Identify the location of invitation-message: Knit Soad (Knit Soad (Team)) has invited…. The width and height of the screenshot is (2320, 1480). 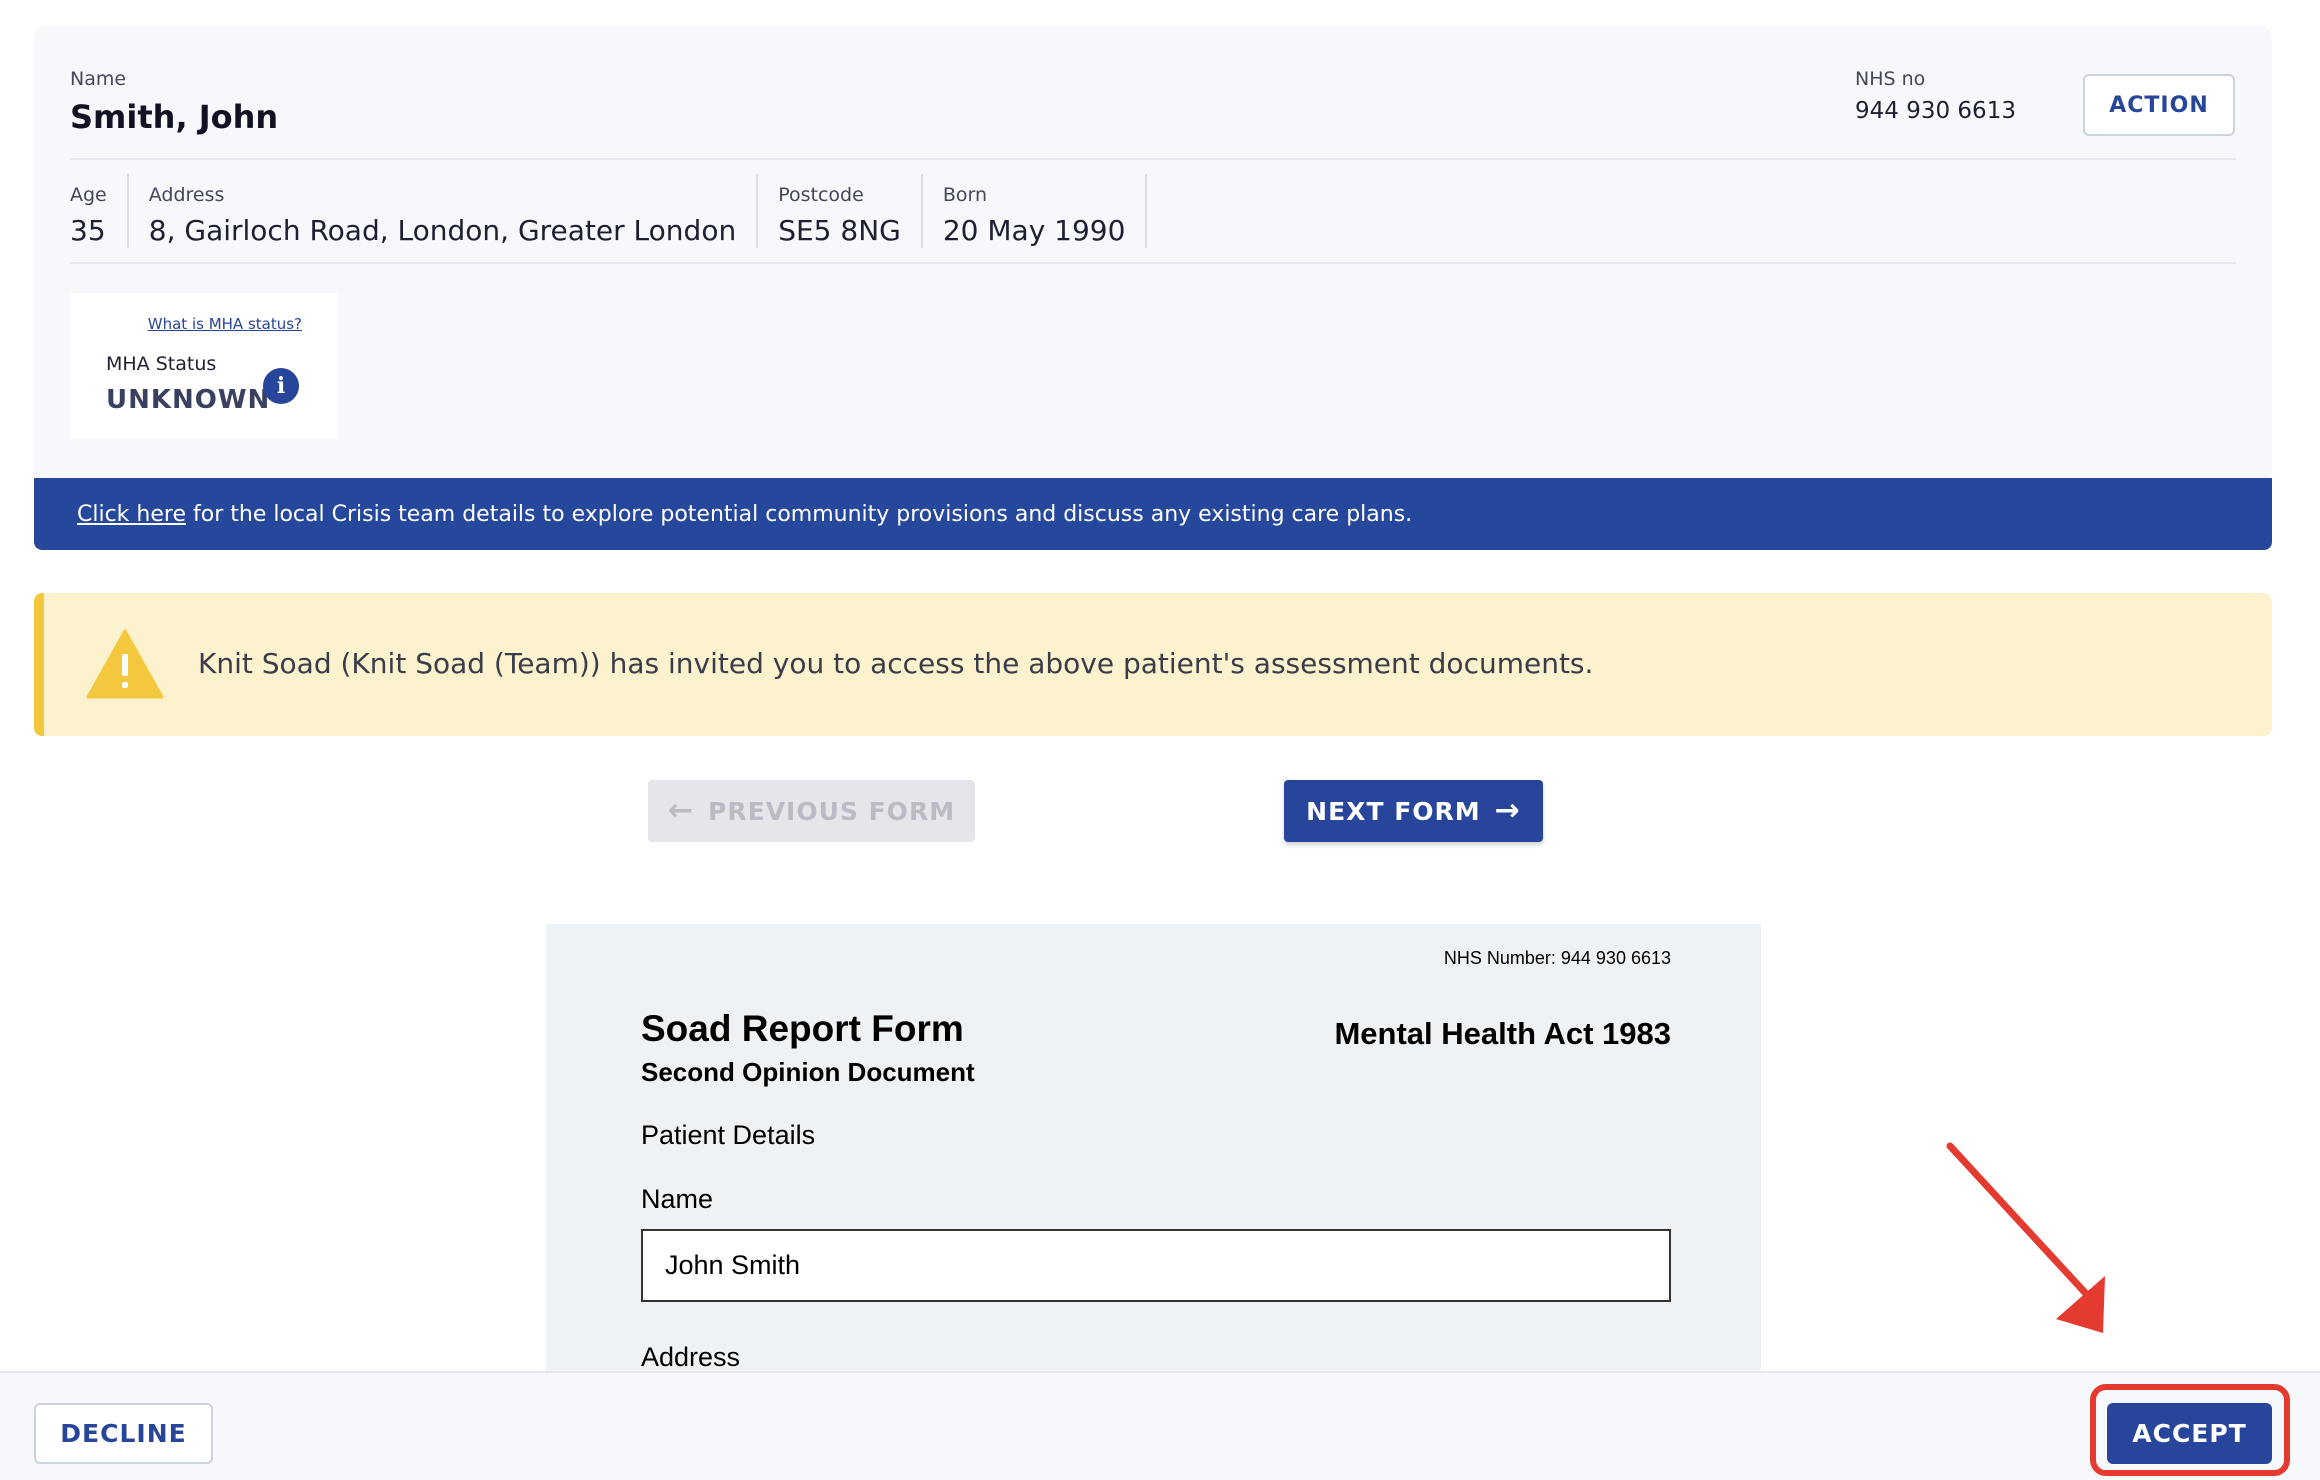
(896, 663).